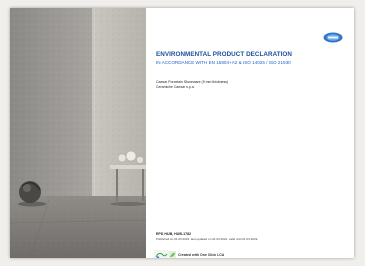  Describe the element at coordinates (224, 54) in the screenshot. I see `document-title: ENVIRONMENTAL PRODUCT DECLARATION` at that location.